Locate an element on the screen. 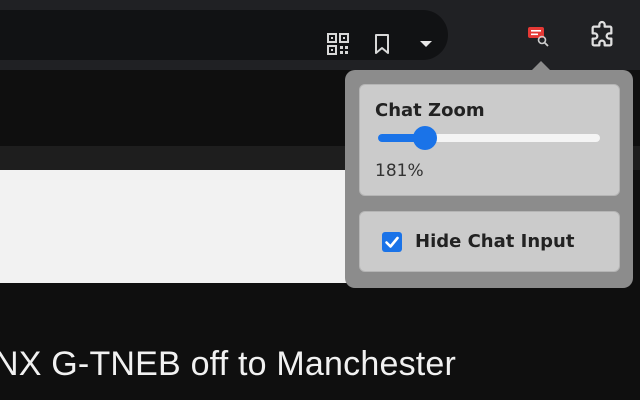  hide-chat-input-checkbox is located at coordinates (392, 242).